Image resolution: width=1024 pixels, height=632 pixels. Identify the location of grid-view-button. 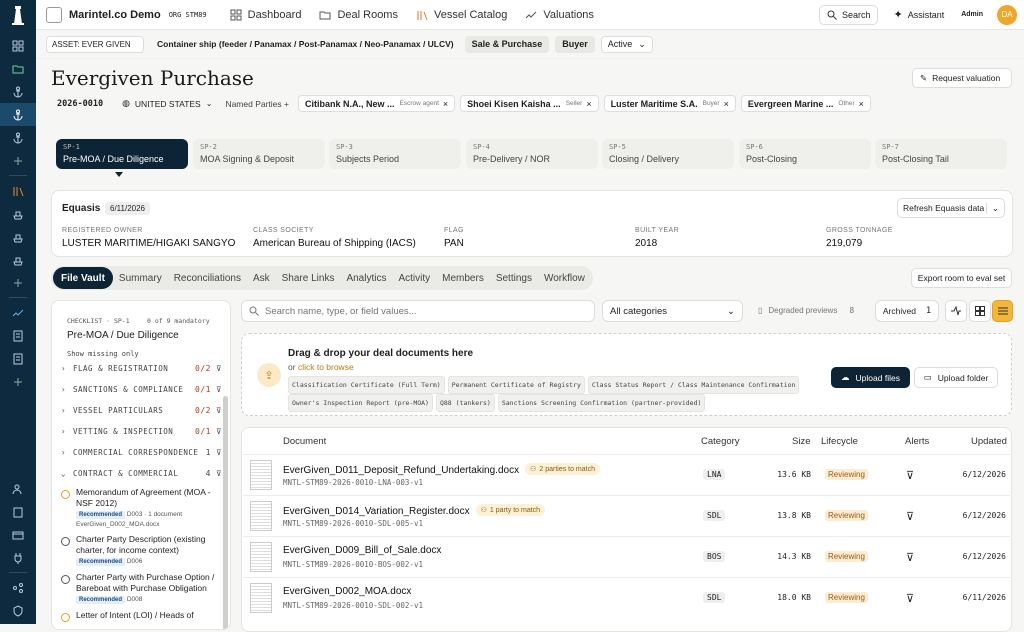
(980, 311).